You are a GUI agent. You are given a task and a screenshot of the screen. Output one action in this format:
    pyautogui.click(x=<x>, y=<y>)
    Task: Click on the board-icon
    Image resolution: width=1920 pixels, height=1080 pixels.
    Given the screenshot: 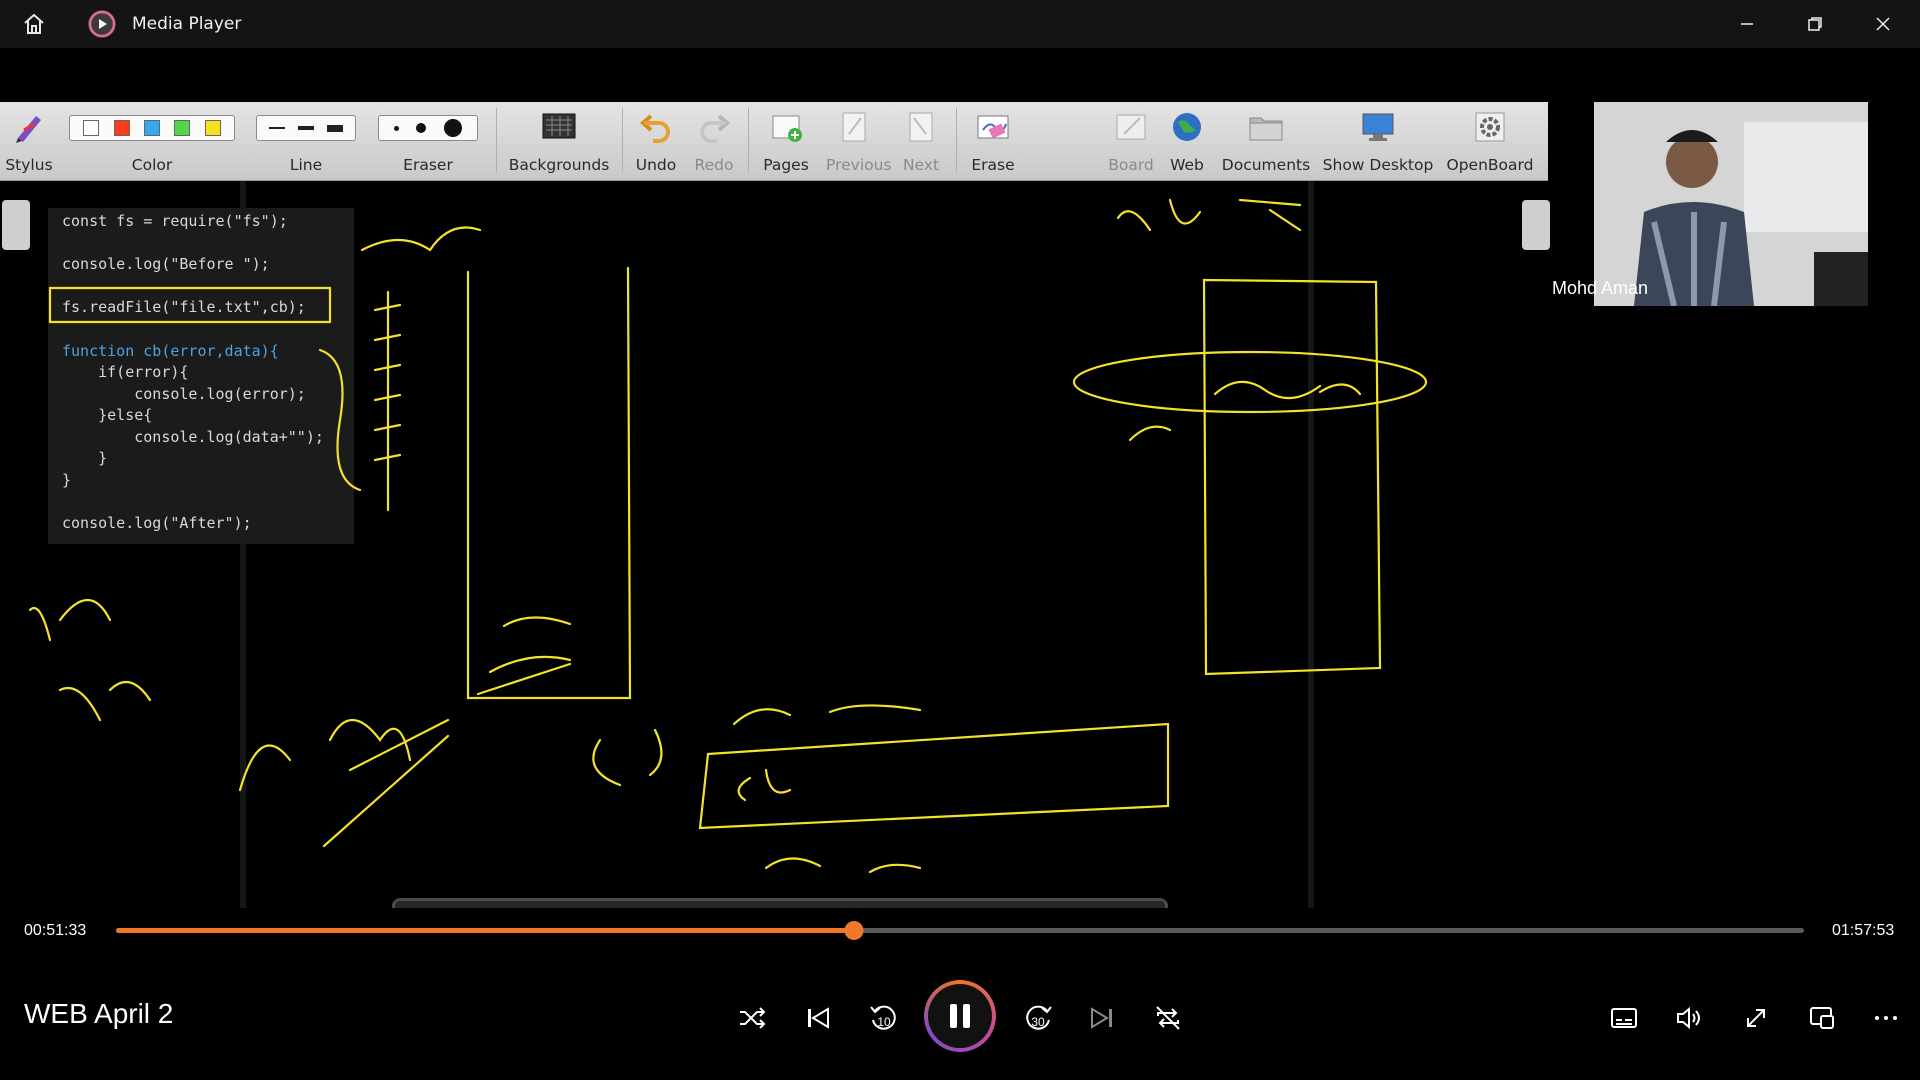 What is the action you would take?
    pyautogui.click(x=1131, y=127)
    